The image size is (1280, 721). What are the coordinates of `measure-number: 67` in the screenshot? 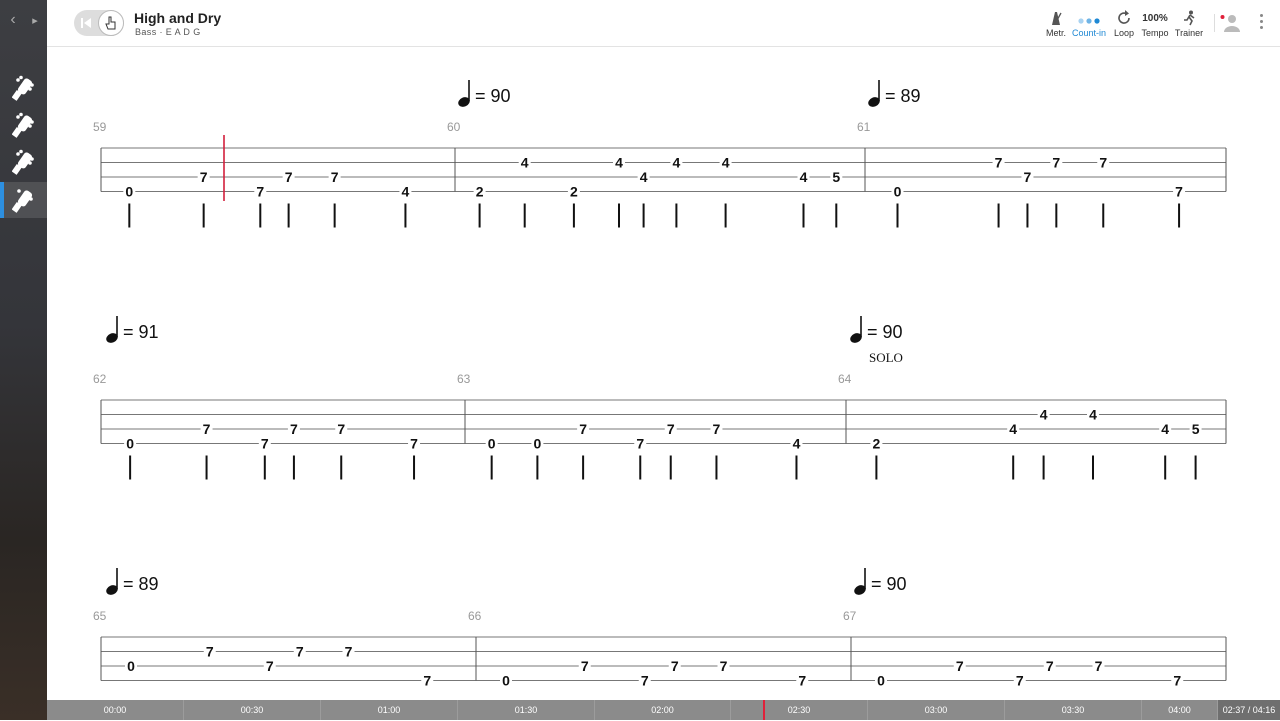 It's located at (850, 616).